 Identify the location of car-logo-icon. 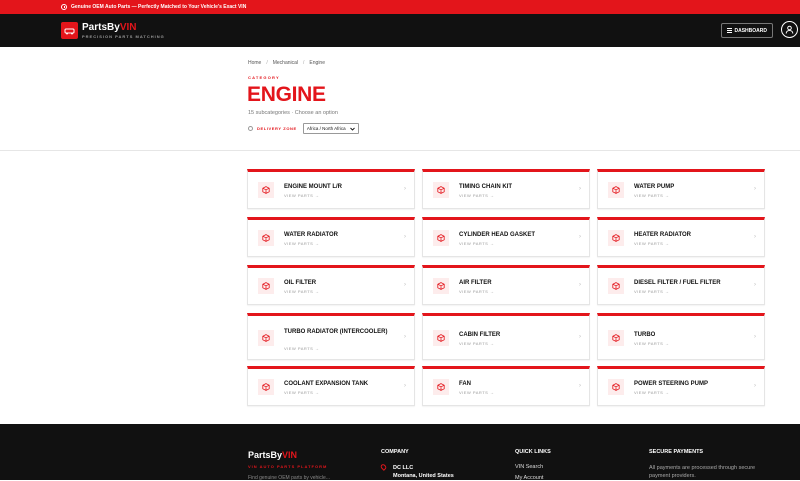
(69, 30).